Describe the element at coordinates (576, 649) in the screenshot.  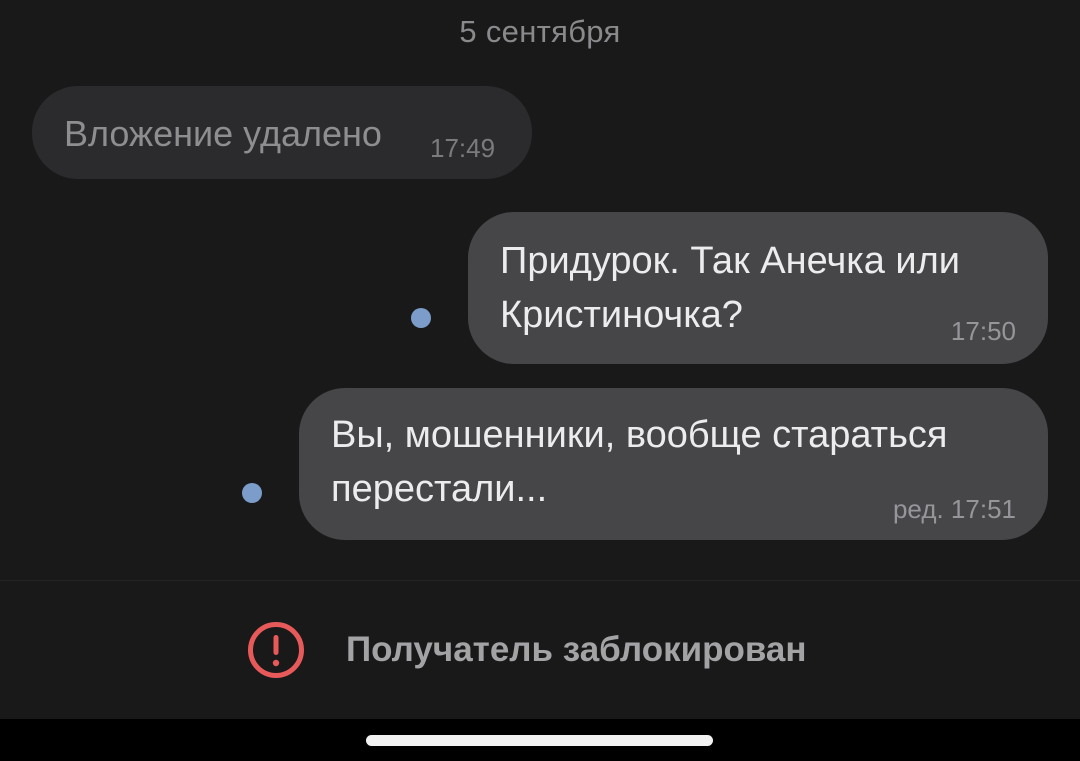
I see `blocked-recipient-text: Получатель заблокирован` at that location.